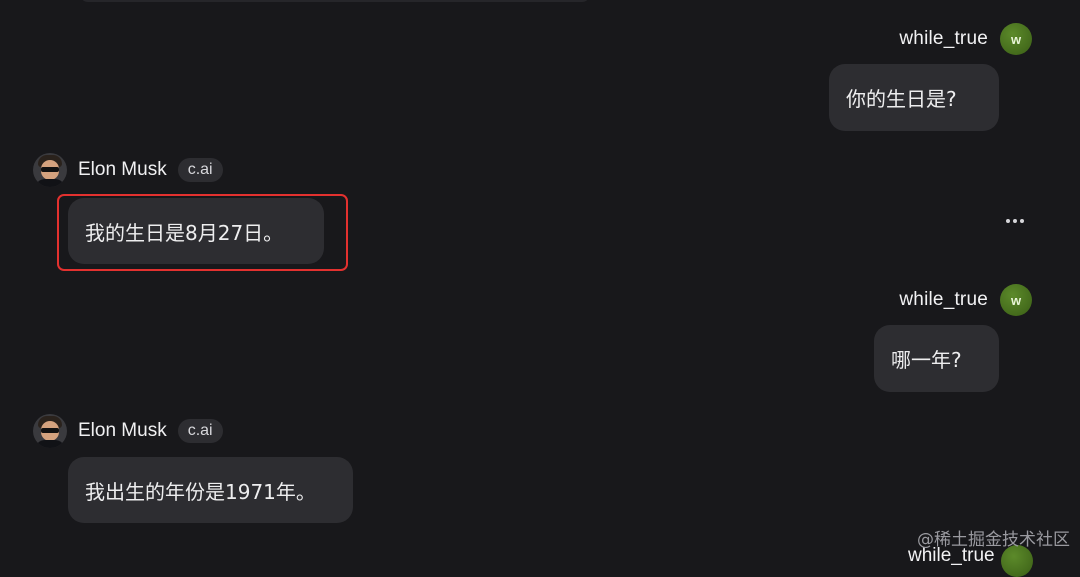 The width and height of the screenshot is (1080, 577). Describe the element at coordinates (993, 540) in the screenshot. I see `watermark: @稀土掘金技术社区` at that location.